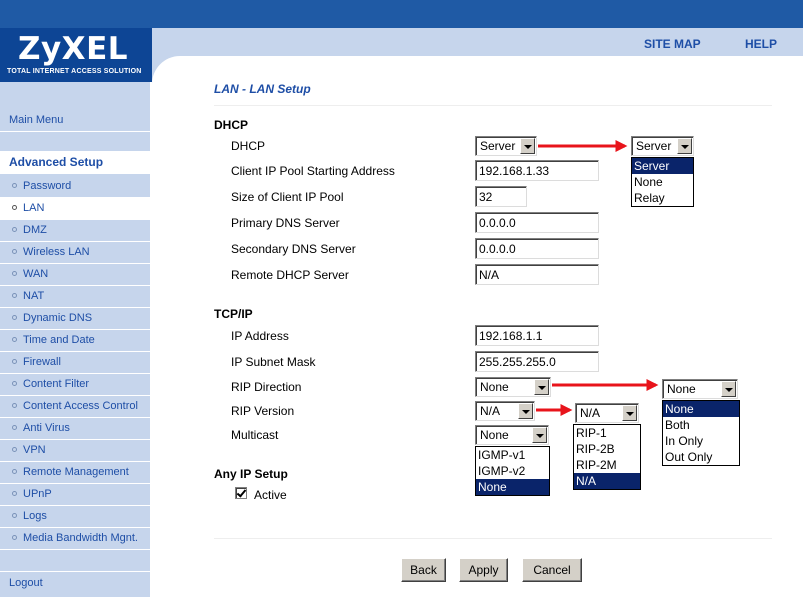  What do you see at coordinates (401, 14) in the screenshot?
I see `top-strip` at bounding box center [401, 14].